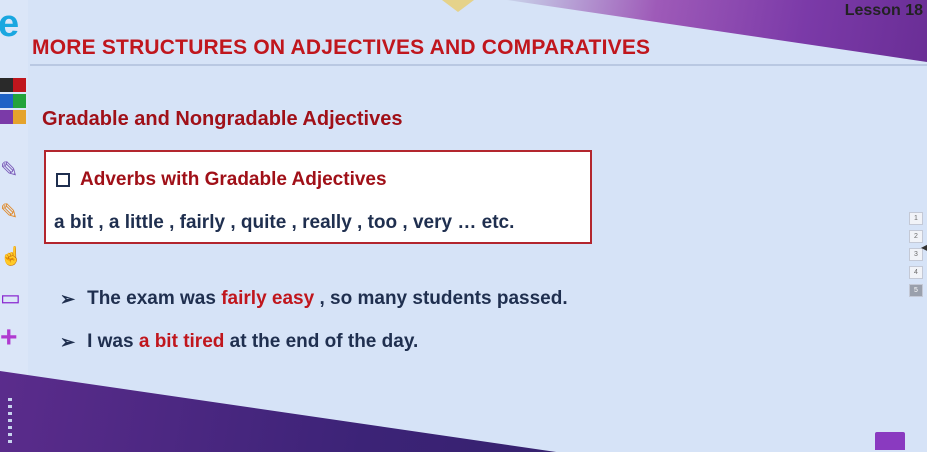 The image size is (927, 452). What do you see at coordinates (6, 101) in the screenshot?
I see `color-swatch-blue` at bounding box center [6, 101].